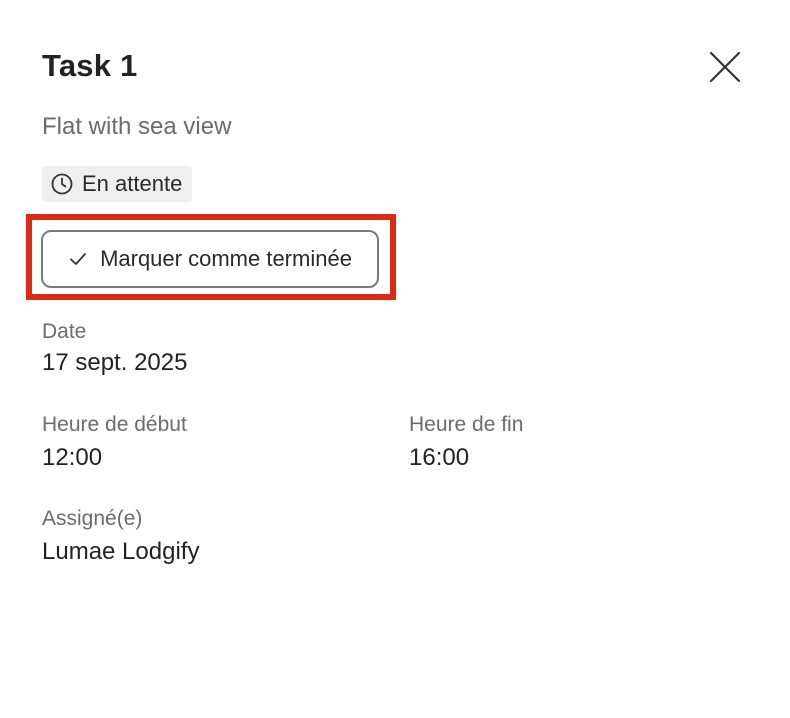  I want to click on status-label: En attente, so click(132, 183).